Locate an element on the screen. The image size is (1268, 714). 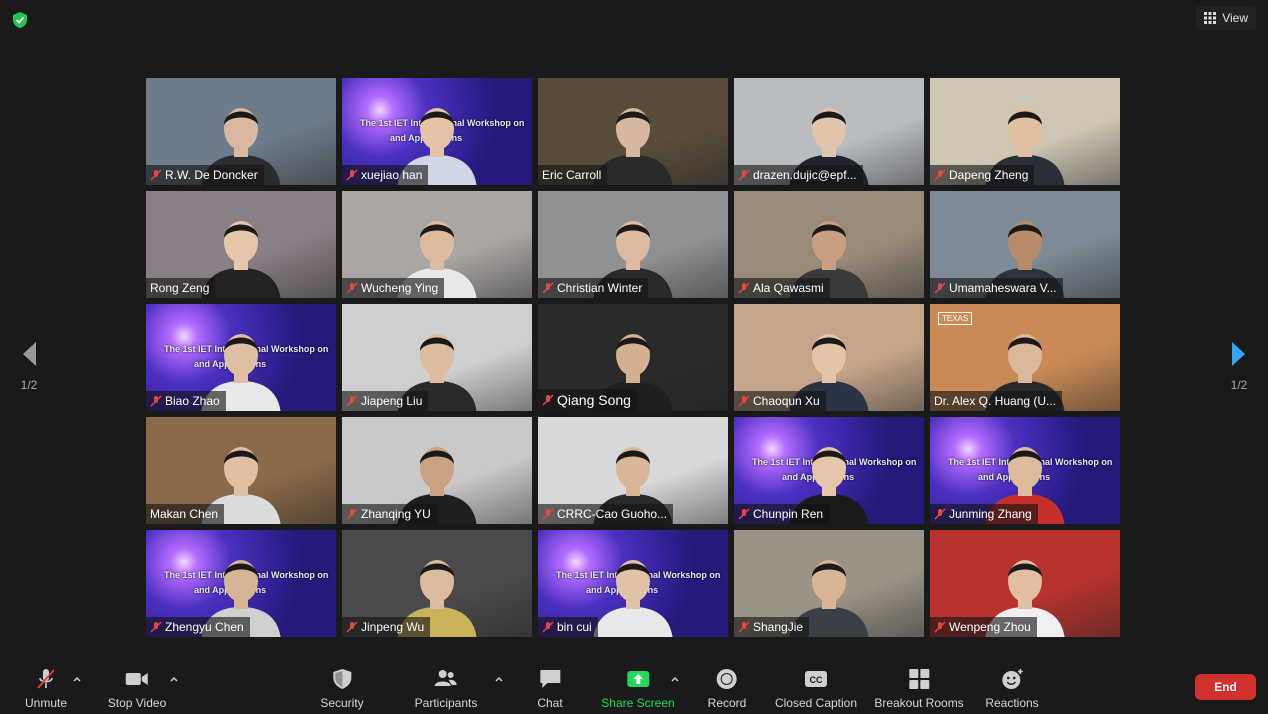
participant-tile: Rong Zeng is located at coordinates (241, 244).